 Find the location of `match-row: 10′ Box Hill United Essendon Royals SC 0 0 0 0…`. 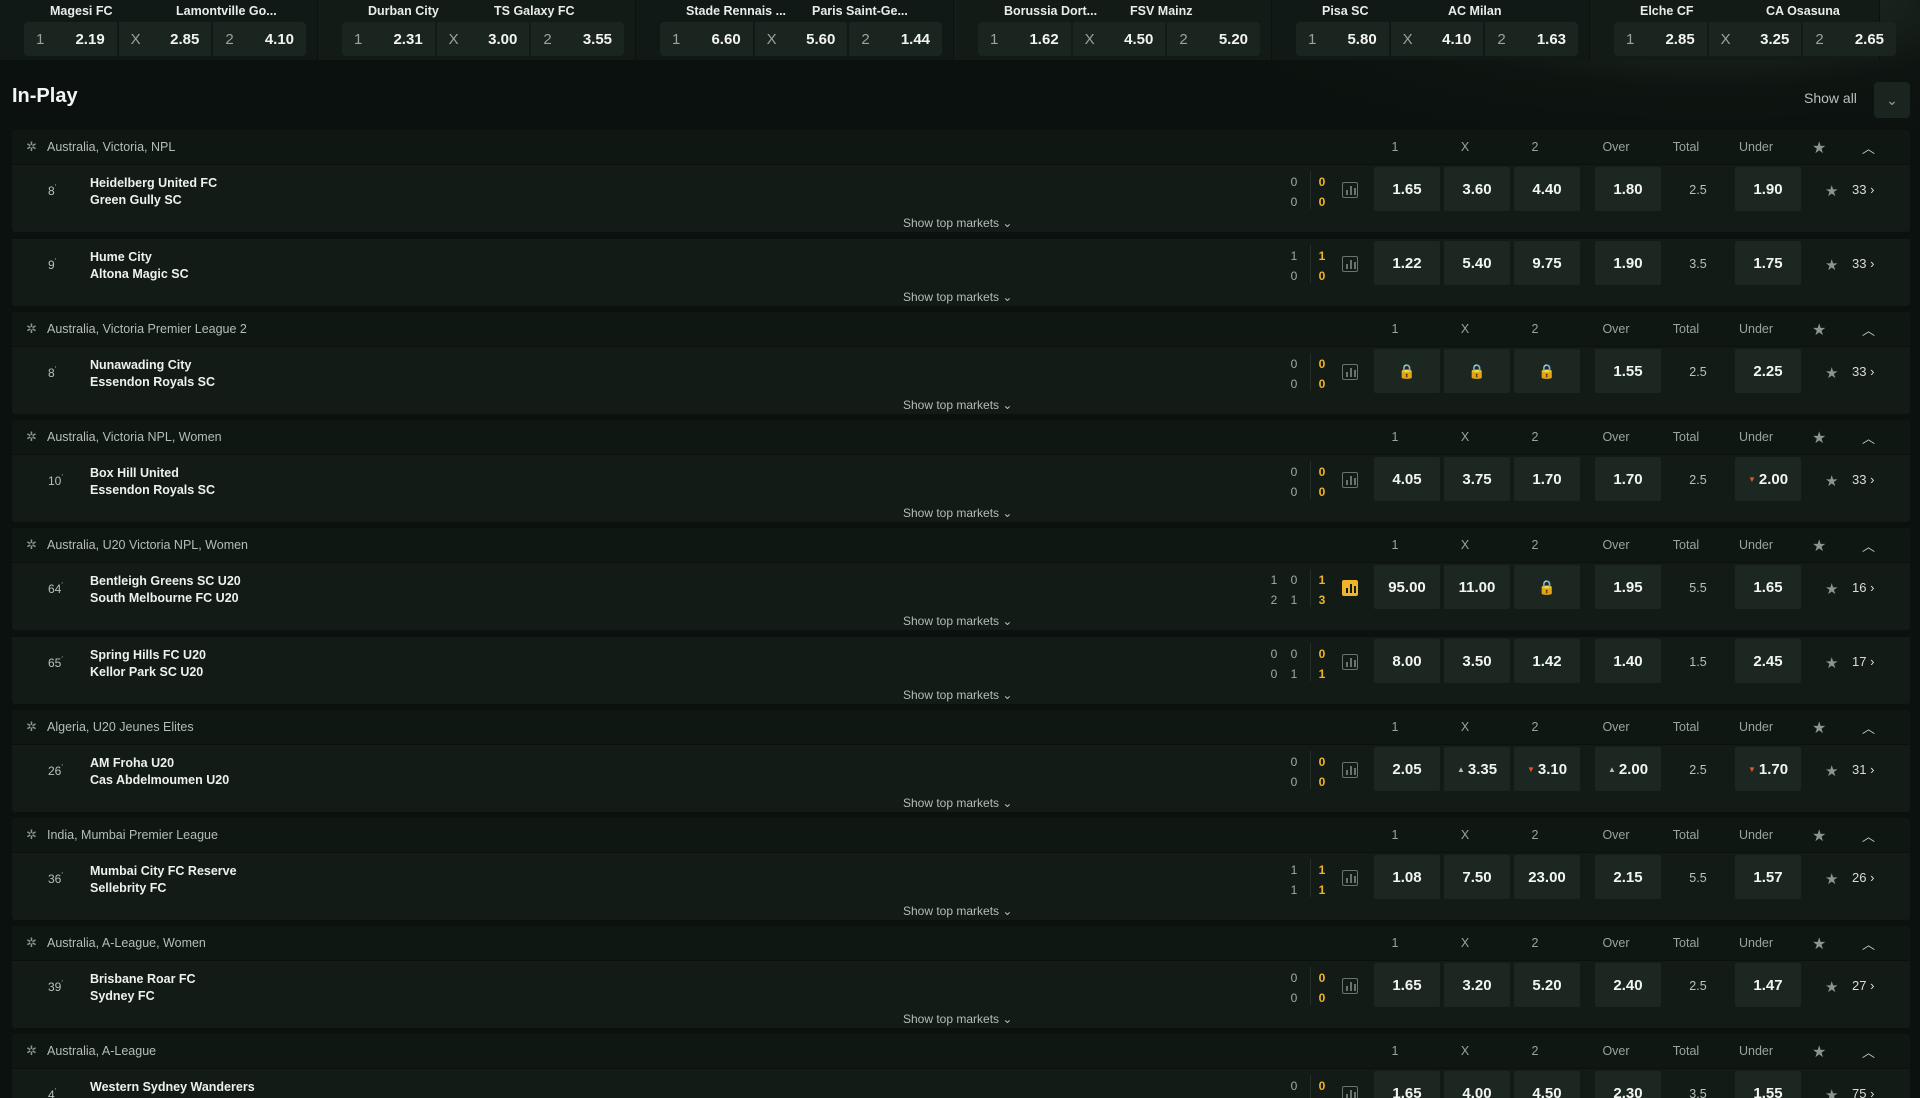

match-row: 10′ Box Hill United Essendon Royals SC 0 0 0 0… is located at coordinates (961, 479).